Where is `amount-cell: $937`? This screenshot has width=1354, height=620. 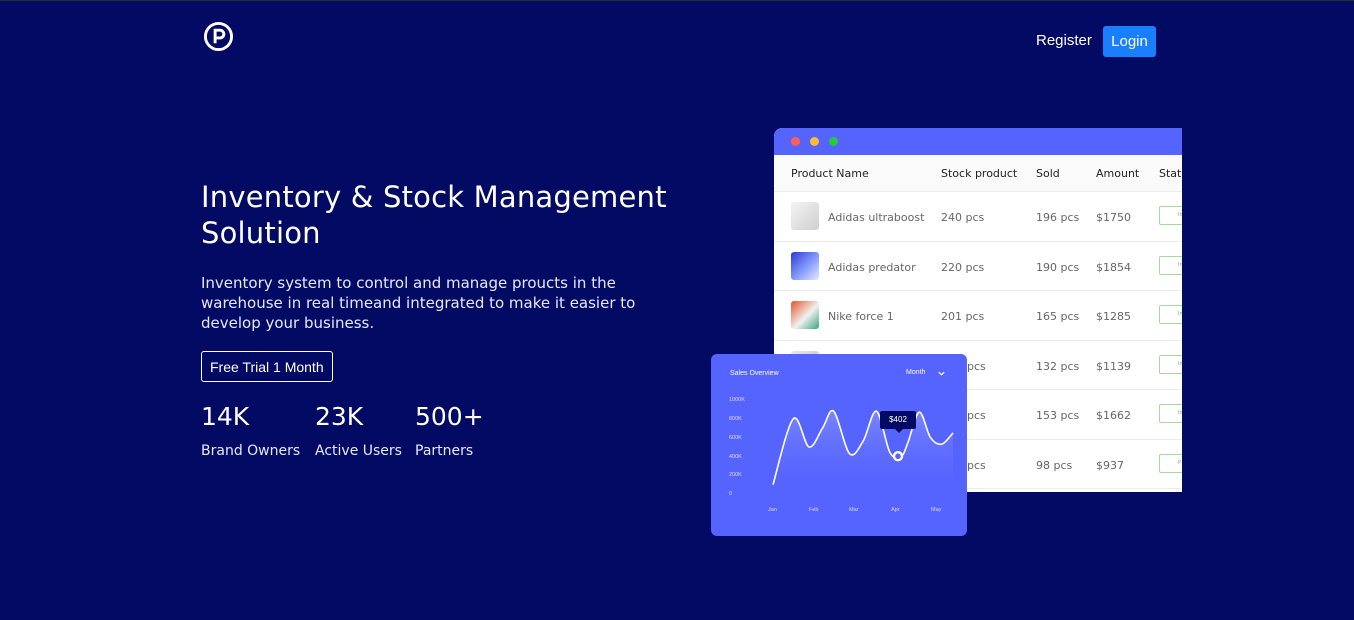
amount-cell: $937 is located at coordinates (1110, 465).